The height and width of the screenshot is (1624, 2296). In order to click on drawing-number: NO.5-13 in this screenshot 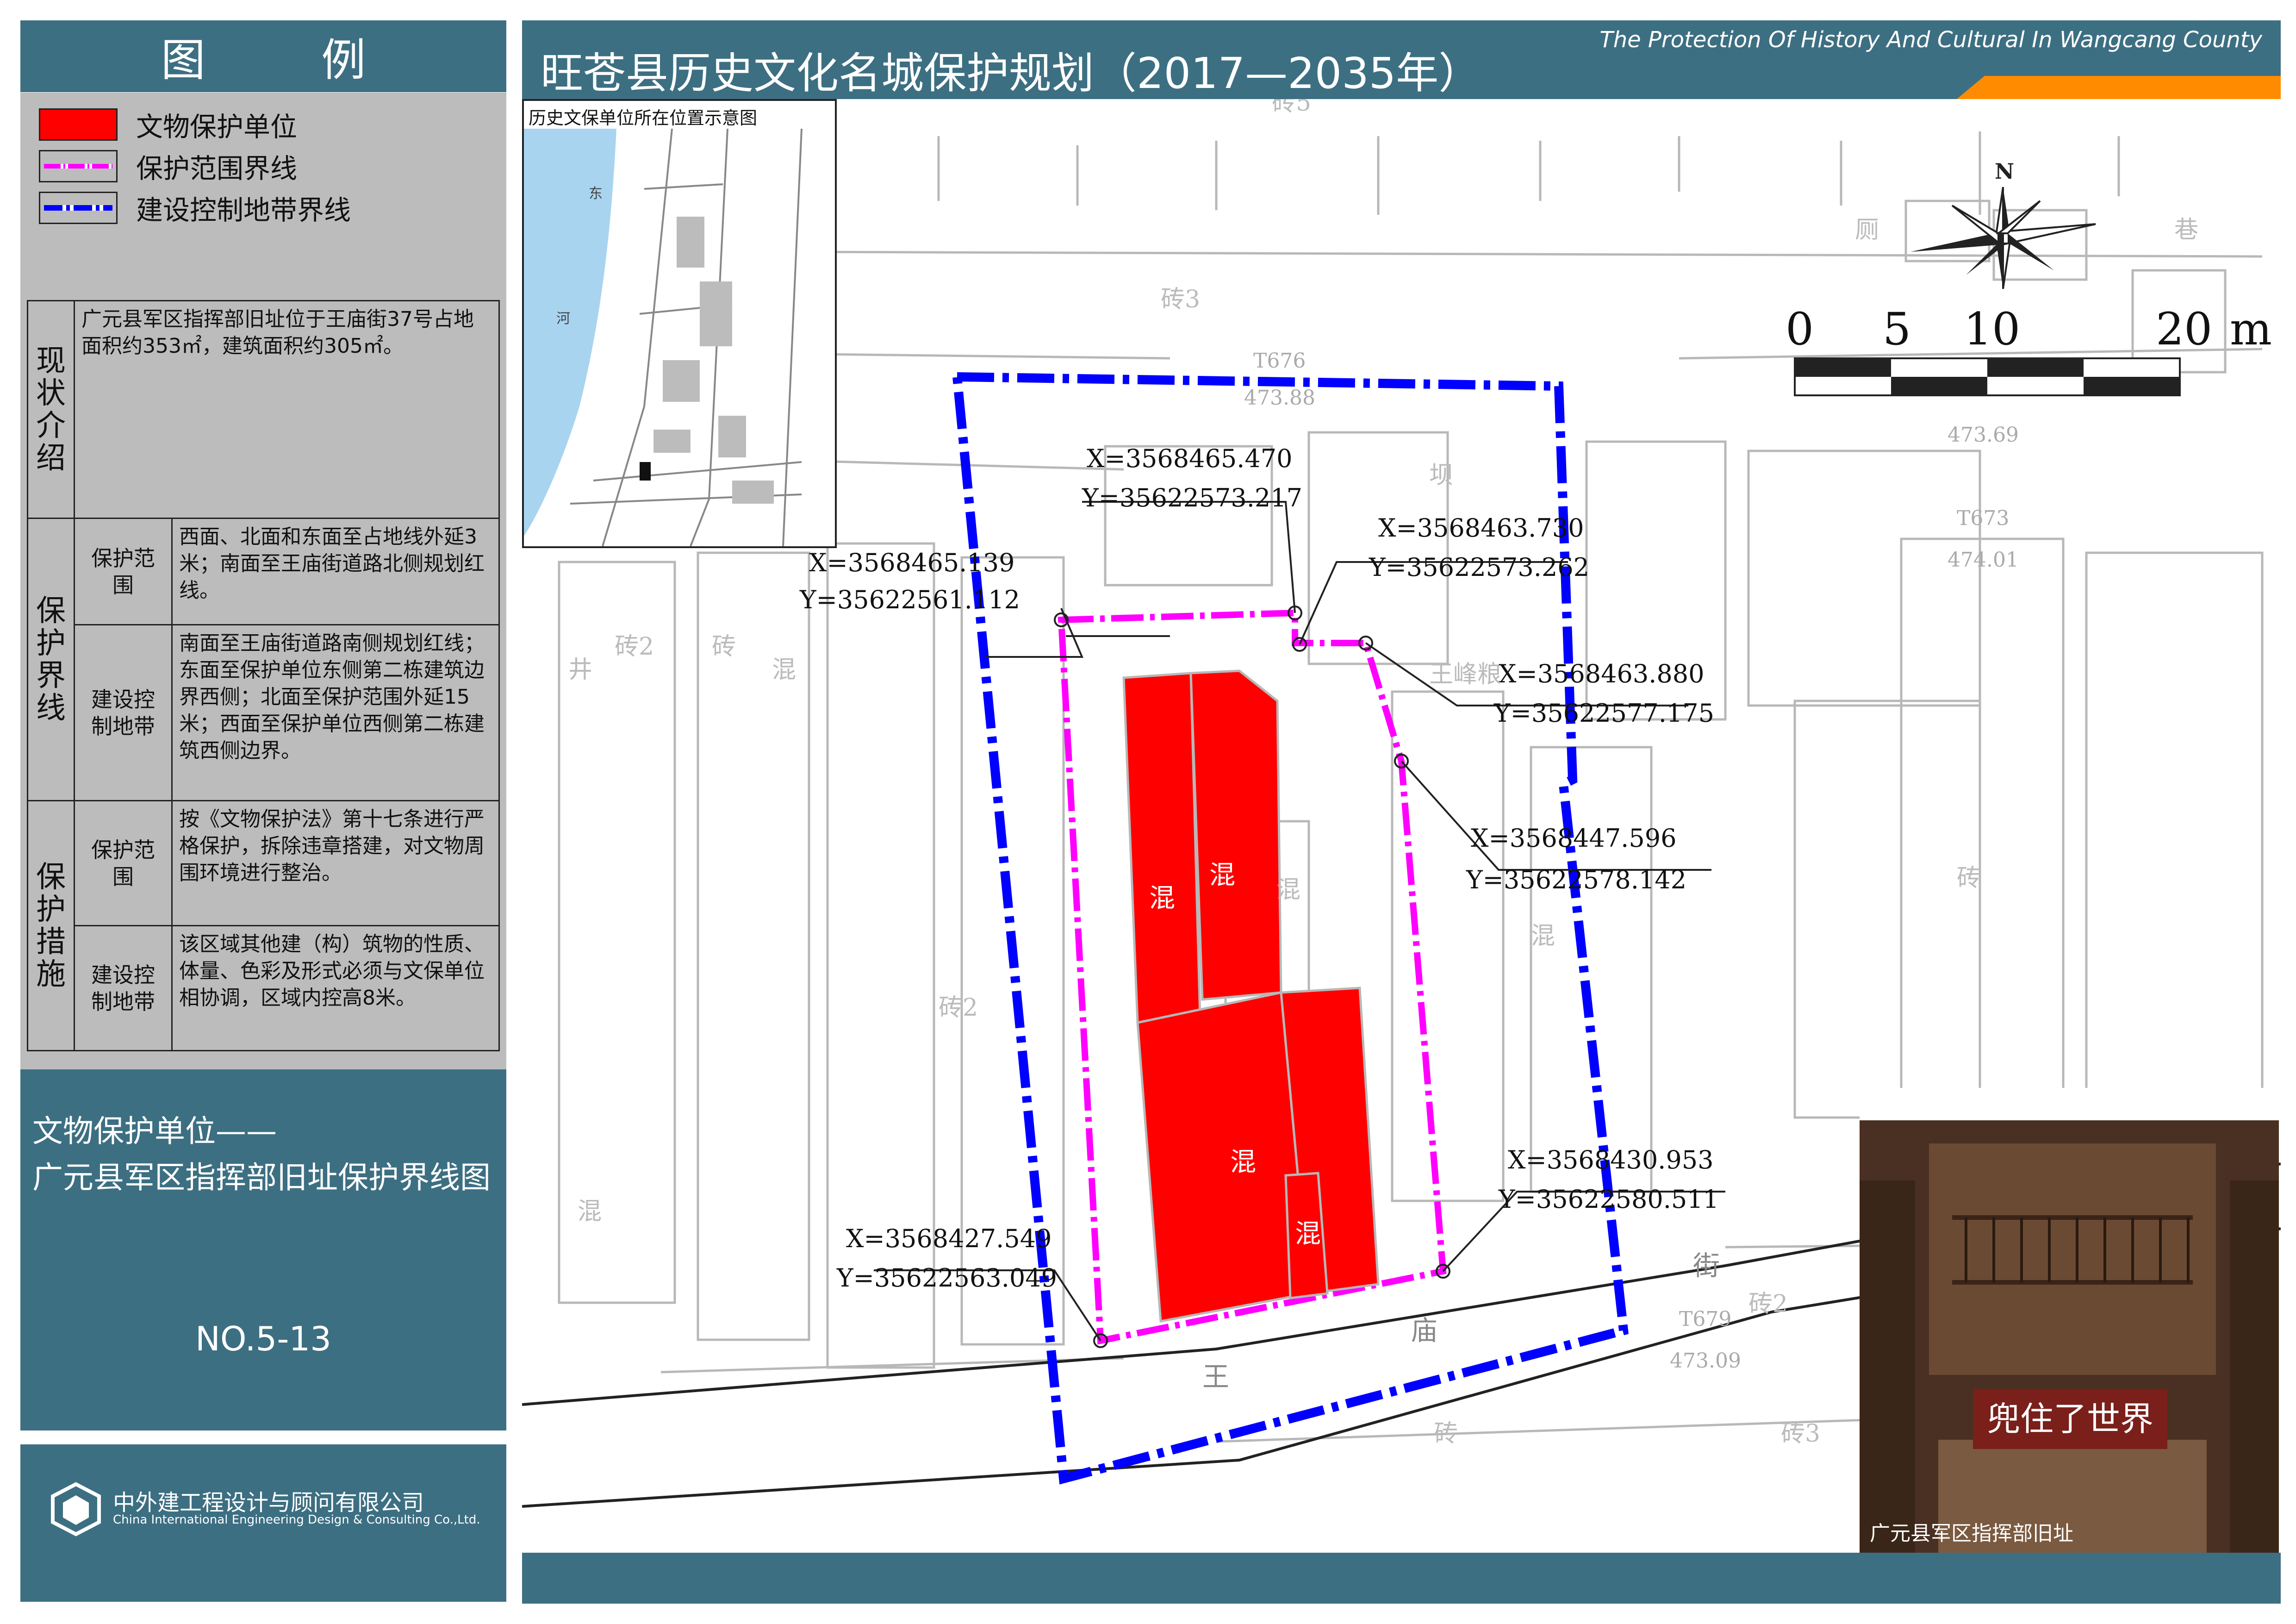, I will do `click(263, 1338)`.